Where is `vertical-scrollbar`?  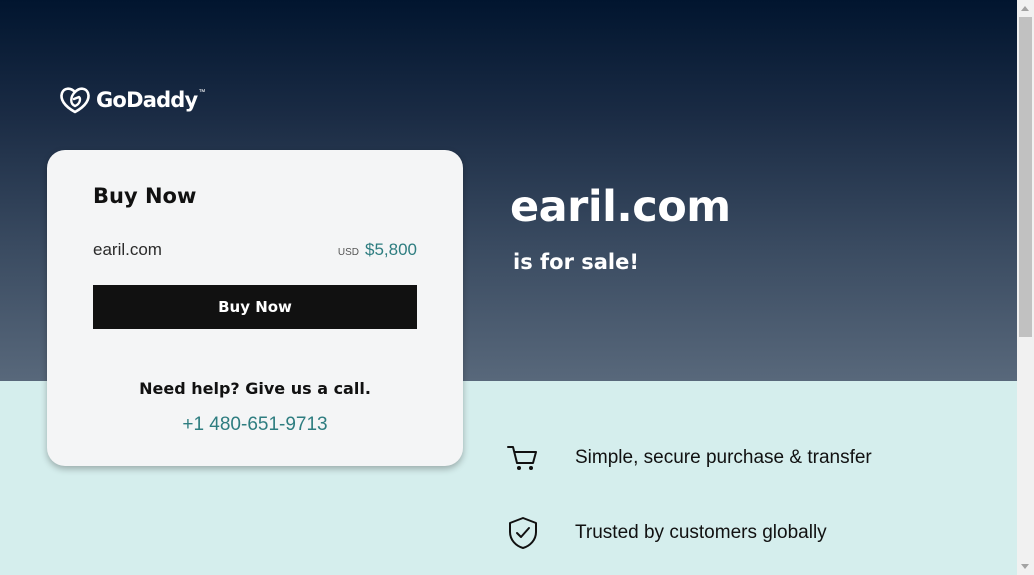
vertical-scrollbar is located at coordinates (1025, 287).